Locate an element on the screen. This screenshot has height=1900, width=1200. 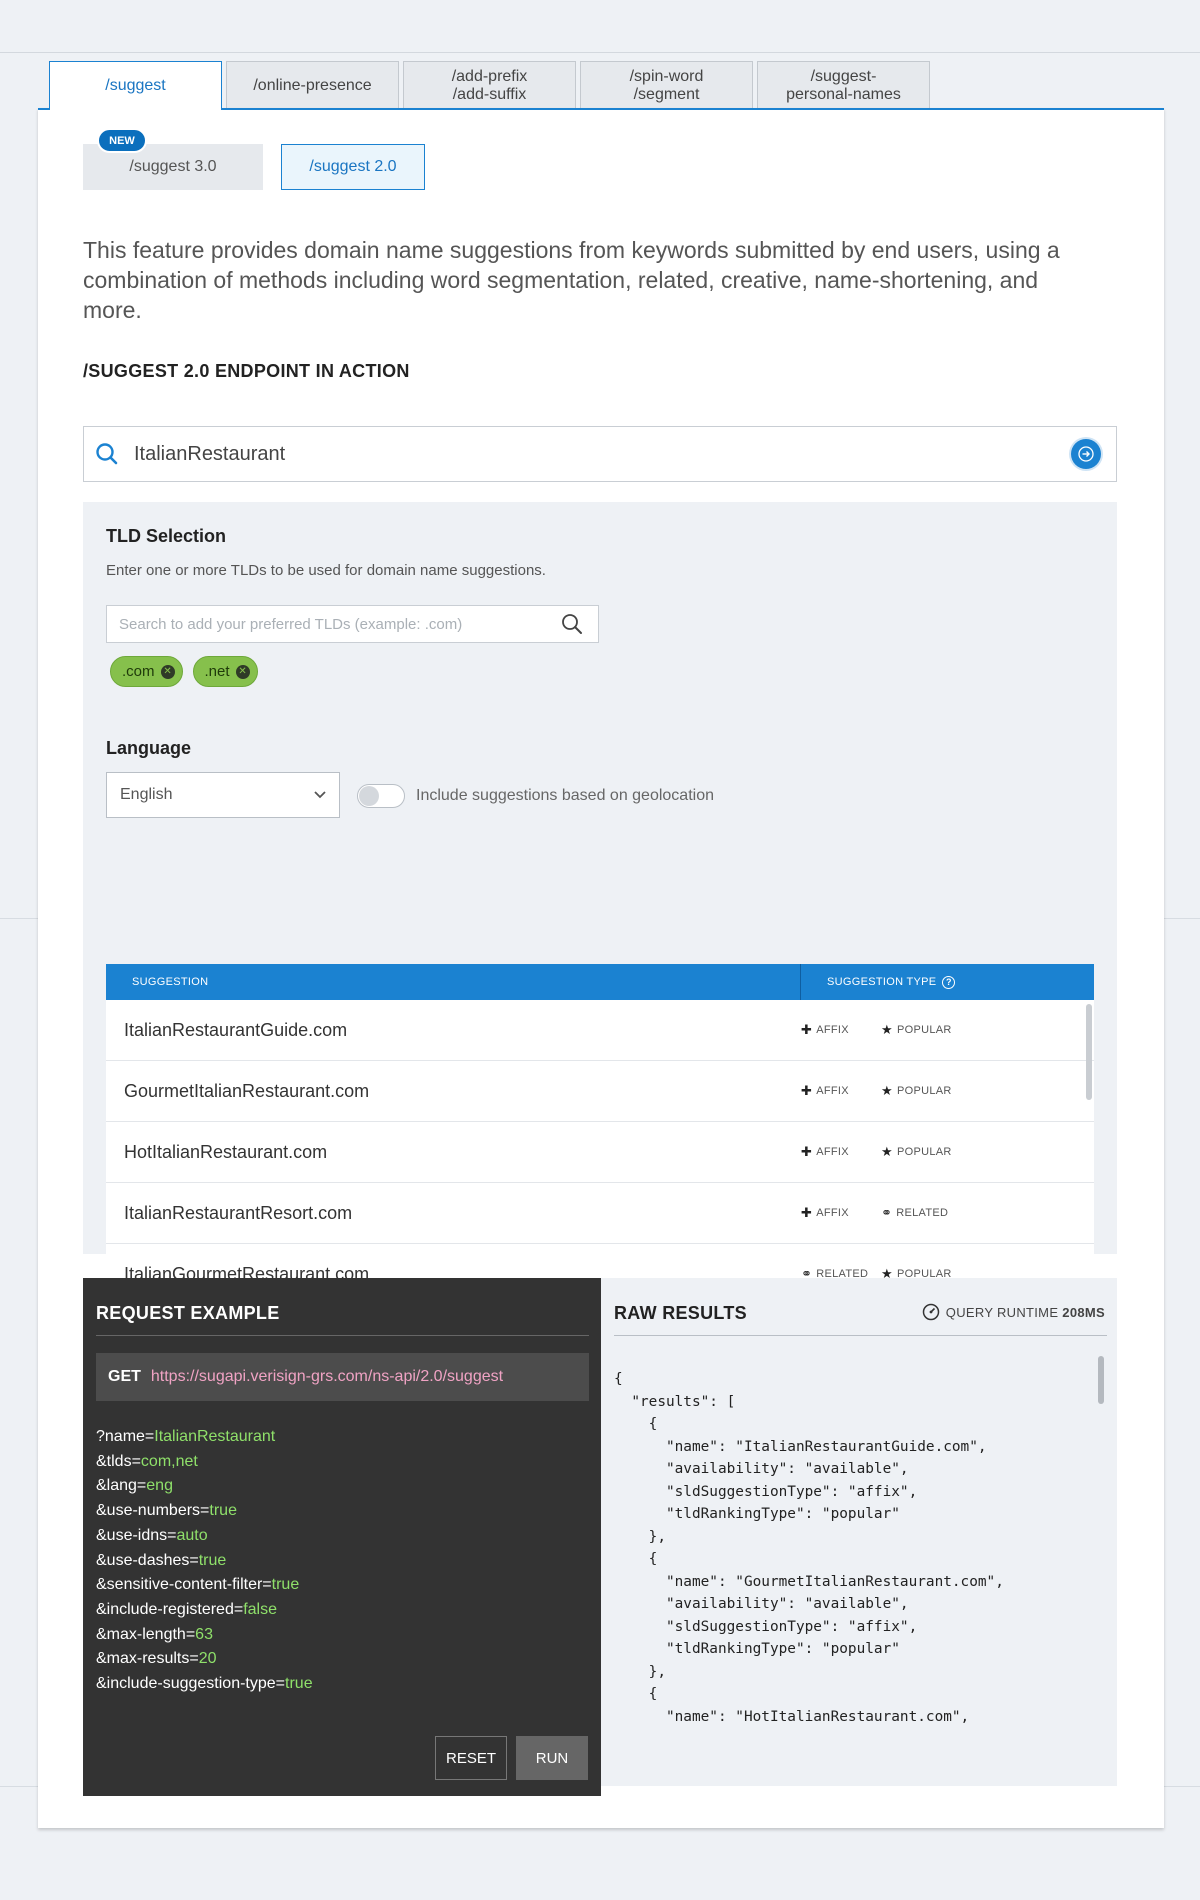
help-icon: ? is located at coordinates (949, 982).